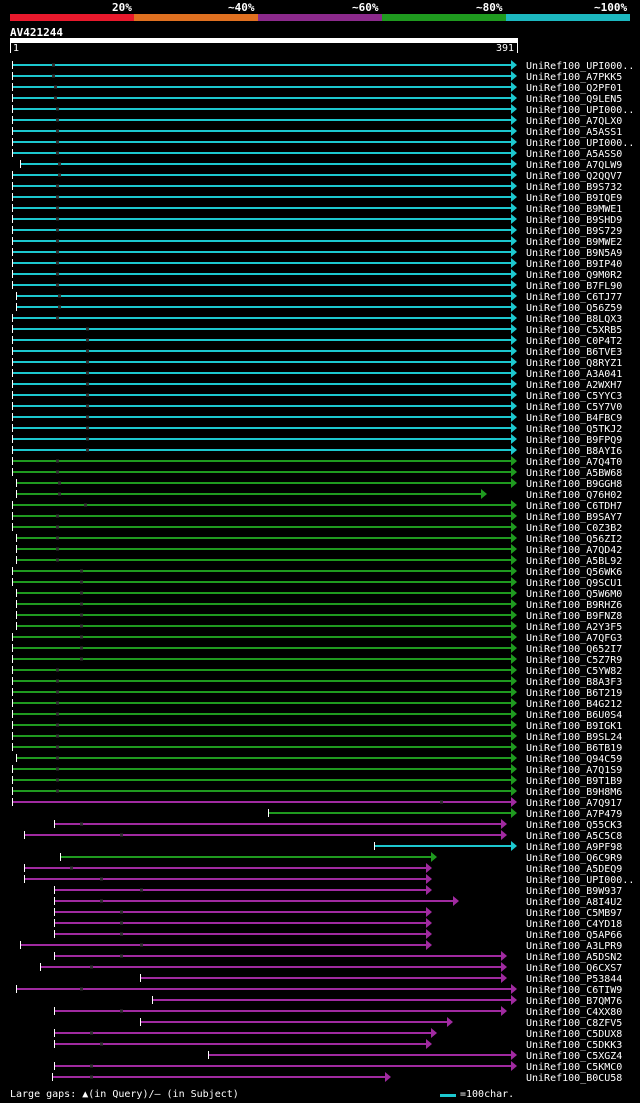  I want to click on hit-label: UniRef100_B9W937, so click(574, 891).